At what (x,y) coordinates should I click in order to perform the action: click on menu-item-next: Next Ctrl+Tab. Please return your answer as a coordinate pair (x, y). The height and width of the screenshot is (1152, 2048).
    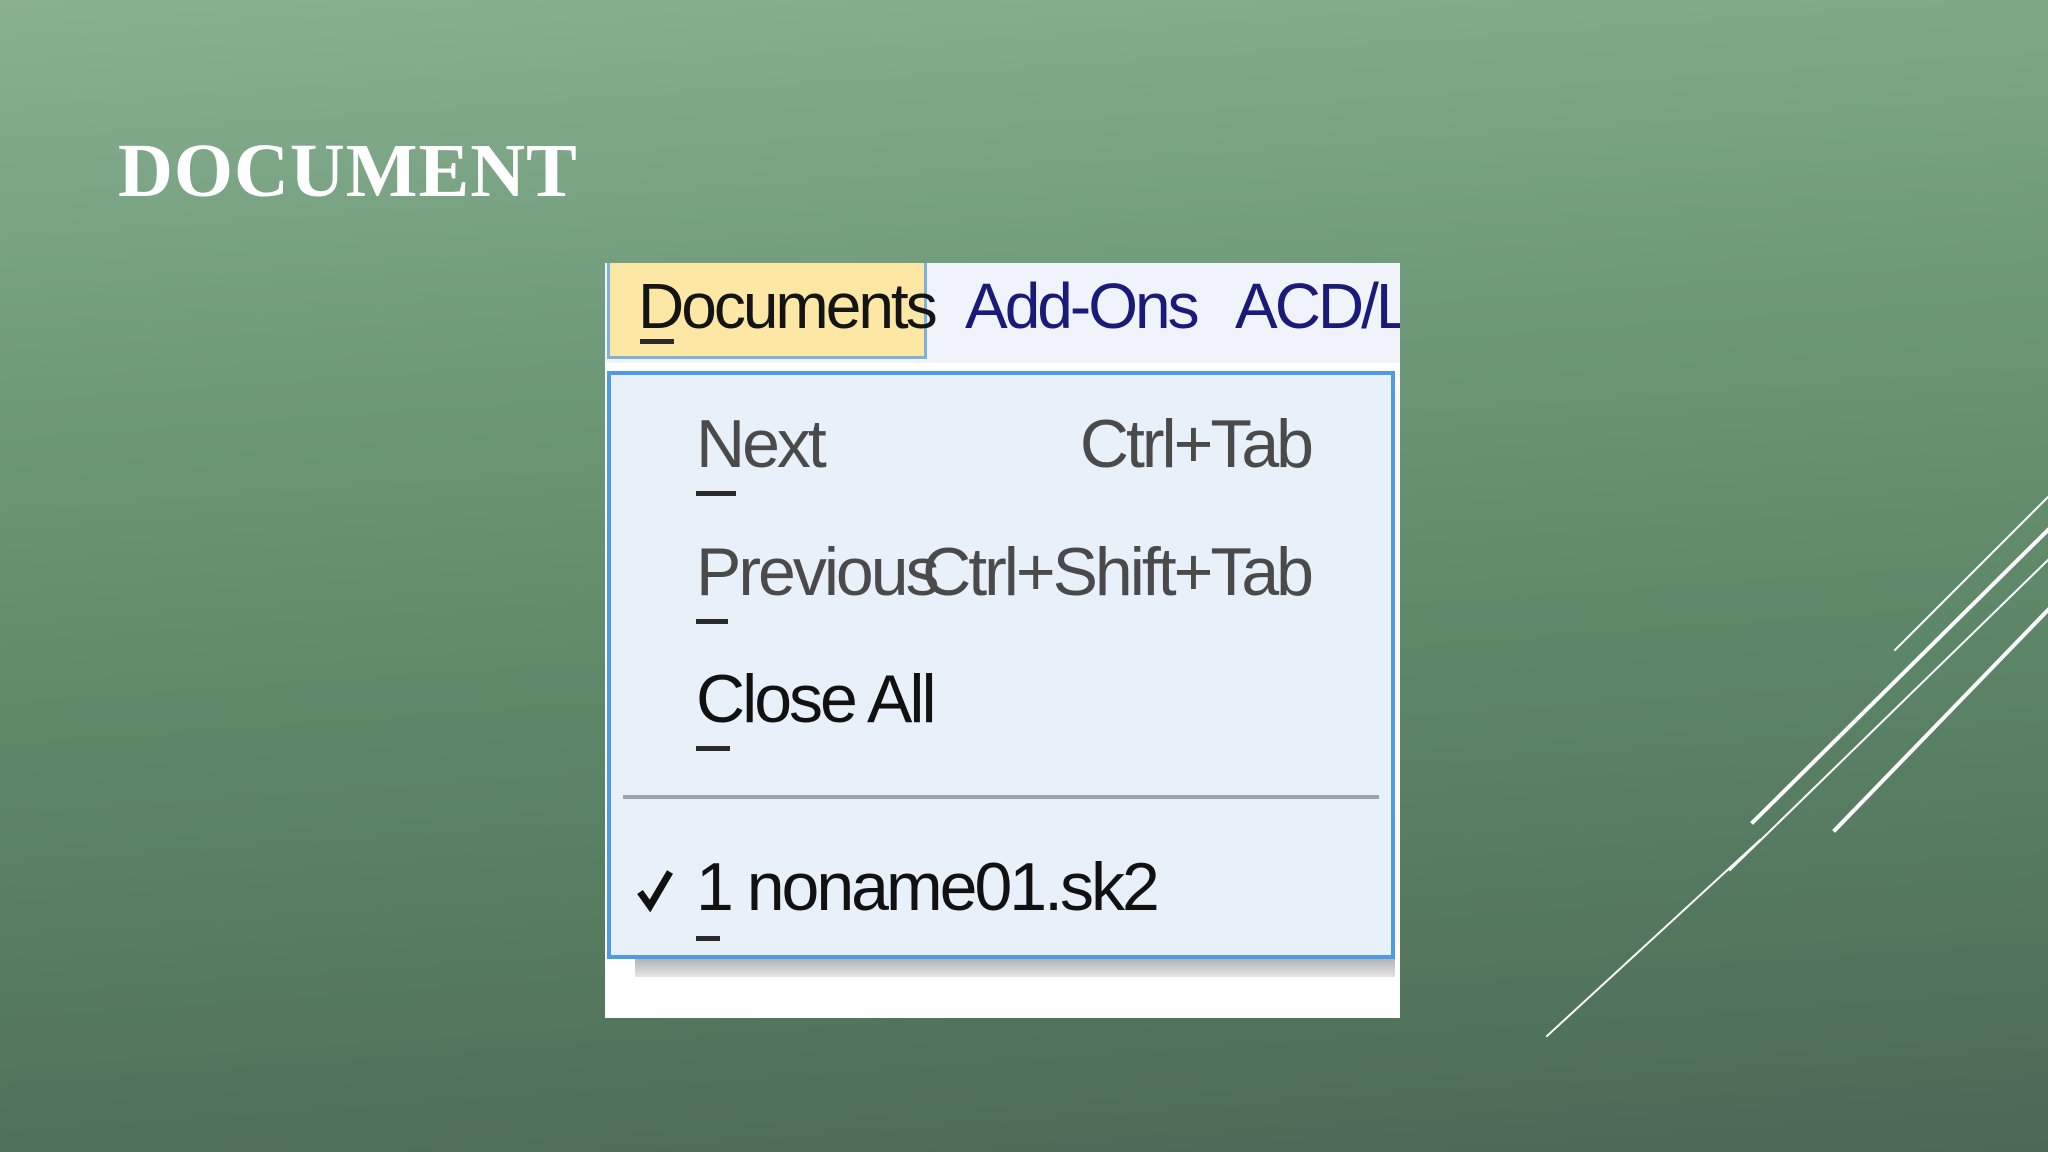
    Looking at the image, I should click on (1001, 450).